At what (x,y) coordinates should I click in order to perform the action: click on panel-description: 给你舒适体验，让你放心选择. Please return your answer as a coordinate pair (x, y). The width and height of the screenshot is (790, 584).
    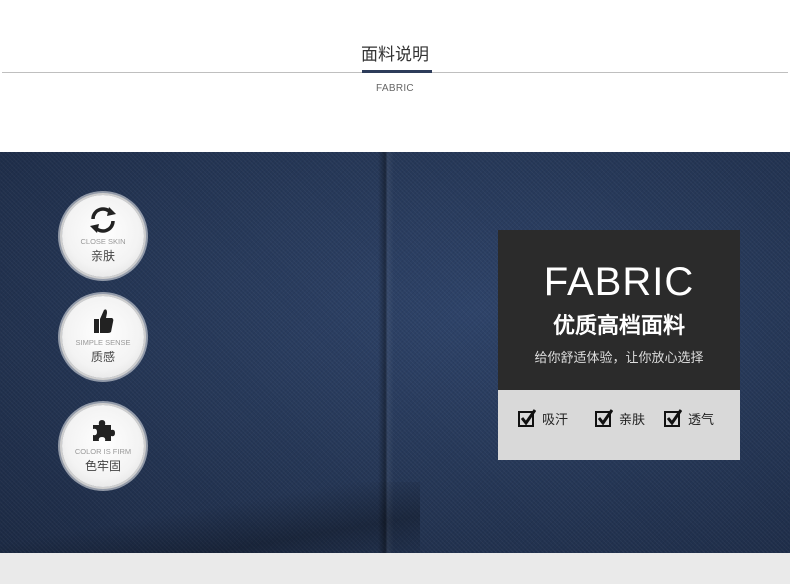
    Looking at the image, I should click on (619, 358).